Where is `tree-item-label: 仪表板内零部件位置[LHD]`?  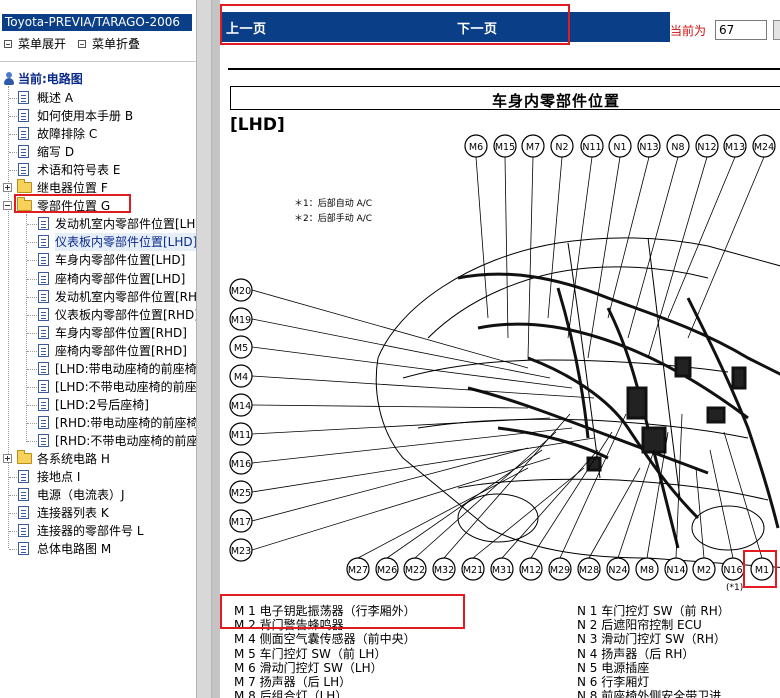
tree-item-label: 仪表板内零部件位置[LHD] is located at coordinates (125, 242).